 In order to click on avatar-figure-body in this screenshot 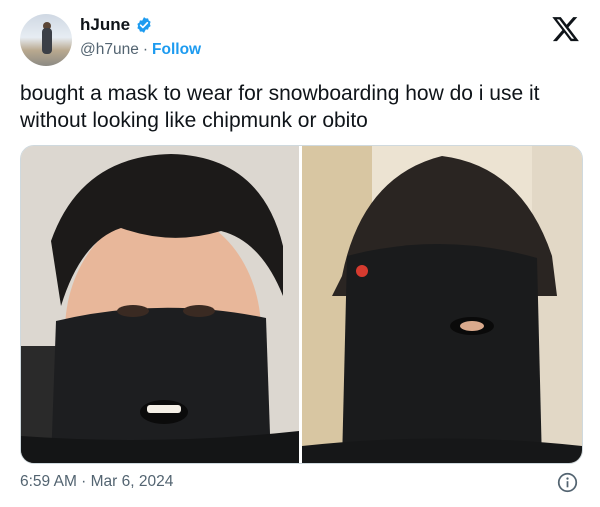, I will do `click(47, 41)`.